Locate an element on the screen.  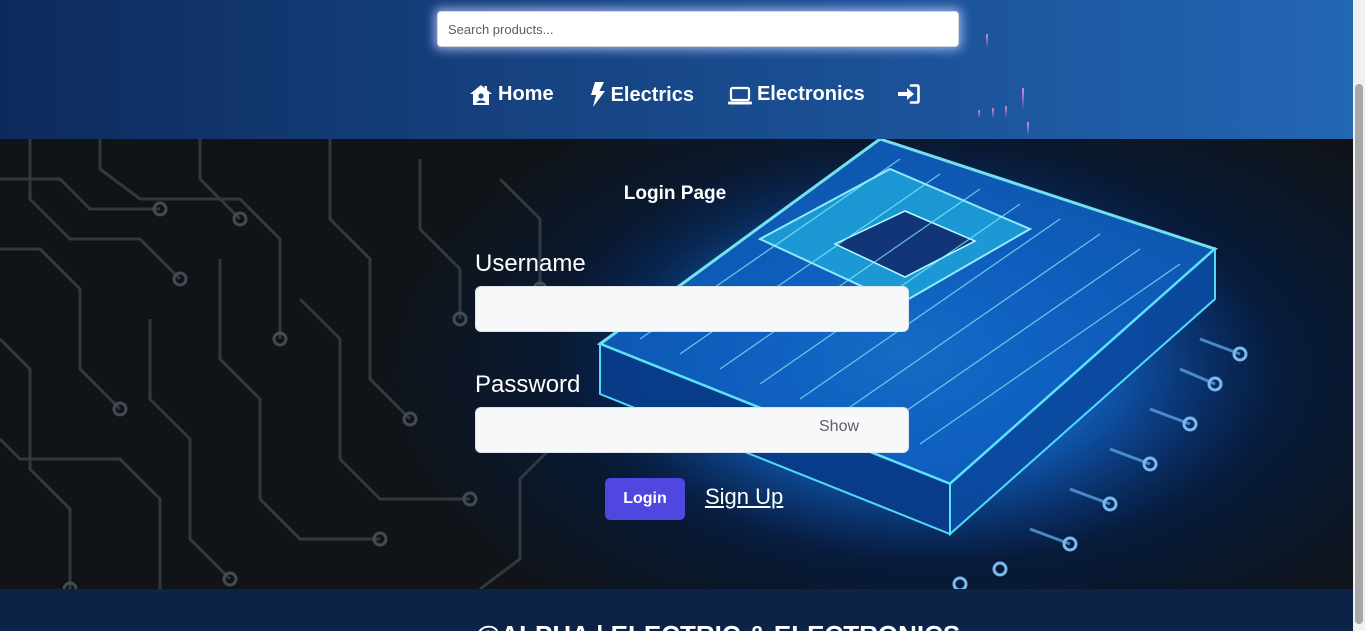
password-label: Password is located at coordinates (528, 384).